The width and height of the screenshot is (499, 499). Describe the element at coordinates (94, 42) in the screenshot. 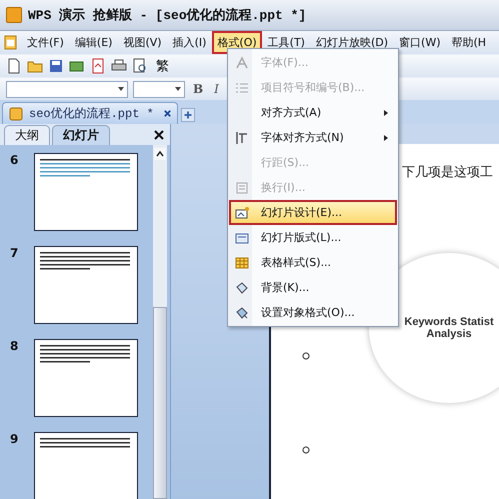

I see `menu-item: 编辑(E)` at that location.